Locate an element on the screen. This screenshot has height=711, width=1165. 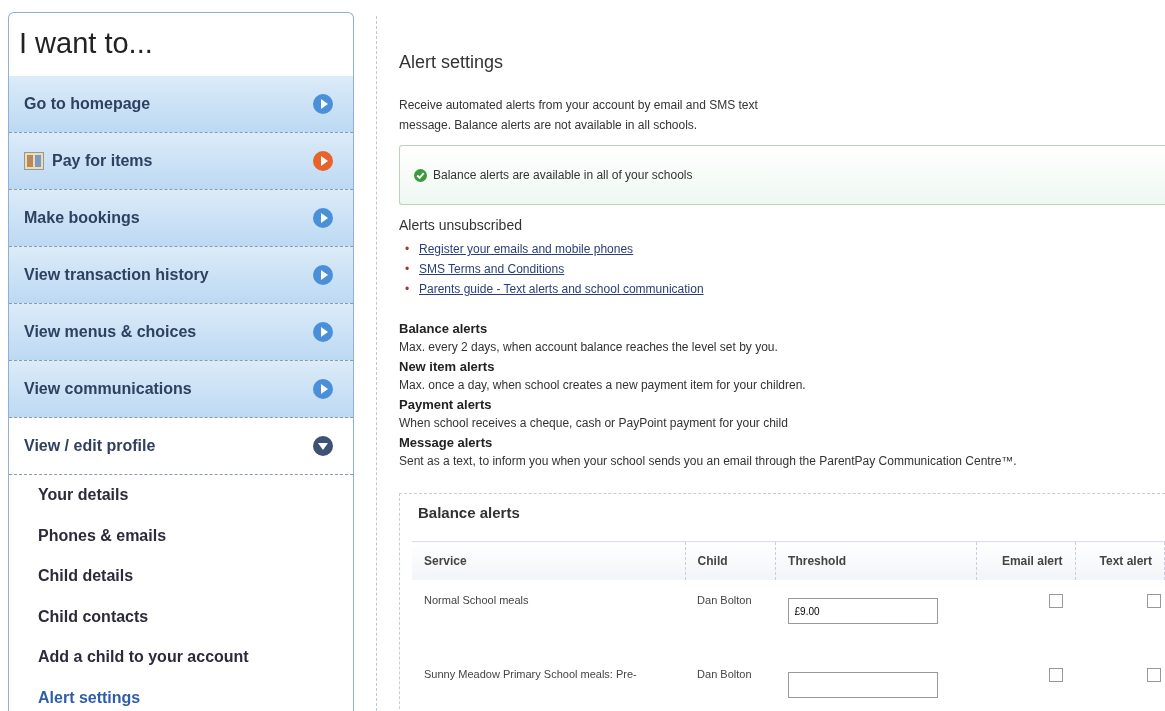
nav-item: View menus & choices is located at coordinates (181, 332).